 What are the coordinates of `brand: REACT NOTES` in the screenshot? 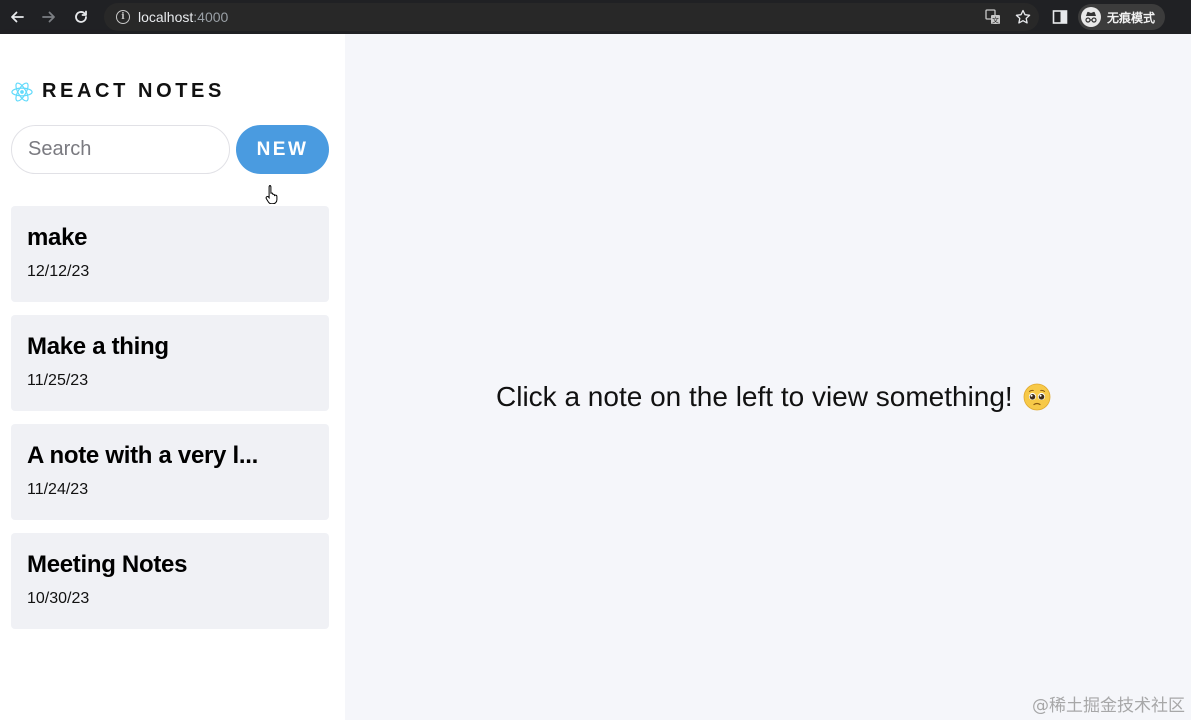 It's located at (118, 91).